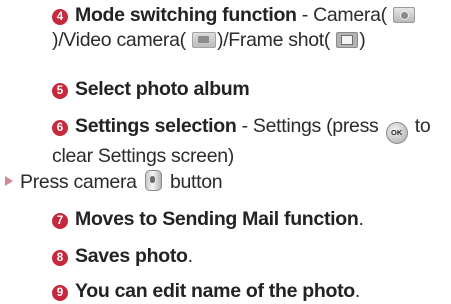 This screenshot has width=451, height=304. What do you see at coordinates (119, 40) in the screenshot?
I see `item-text: )/Video camera(` at bounding box center [119, 40].